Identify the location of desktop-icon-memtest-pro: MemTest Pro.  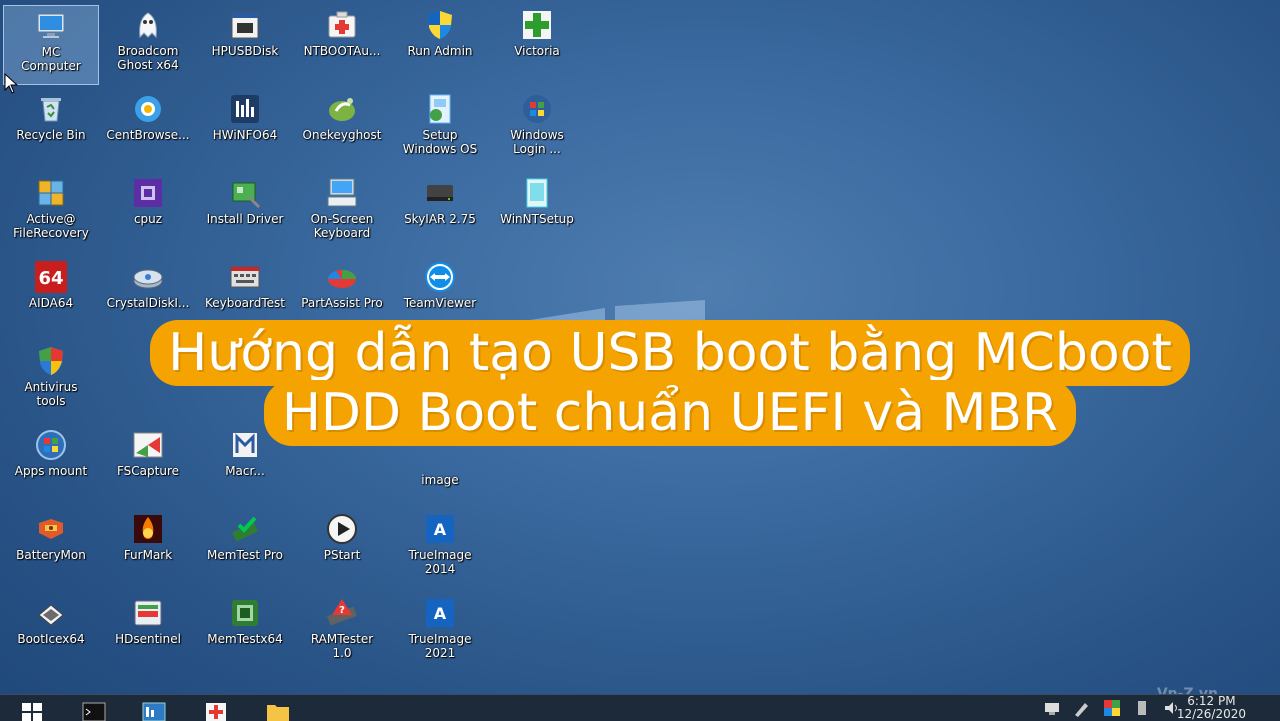
(245, 549).